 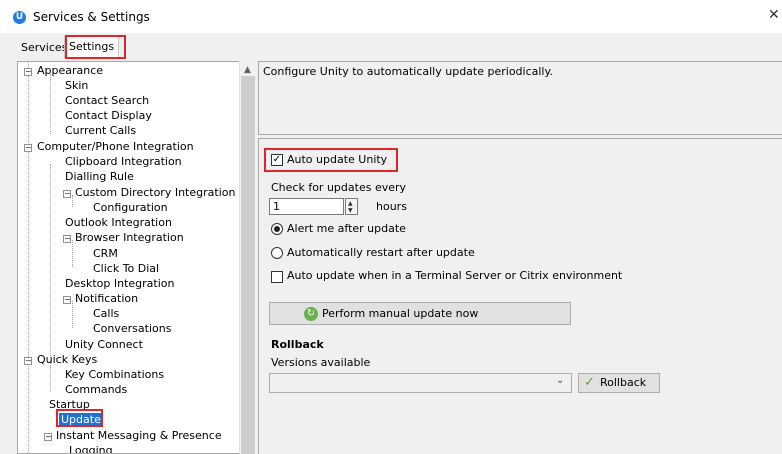 What do you see at coordinates (139, 436) in the screenshot?
I see `tree-item-instant-messaging-presence: Instant Messaging & Presence` at bounding box center [139, 436].